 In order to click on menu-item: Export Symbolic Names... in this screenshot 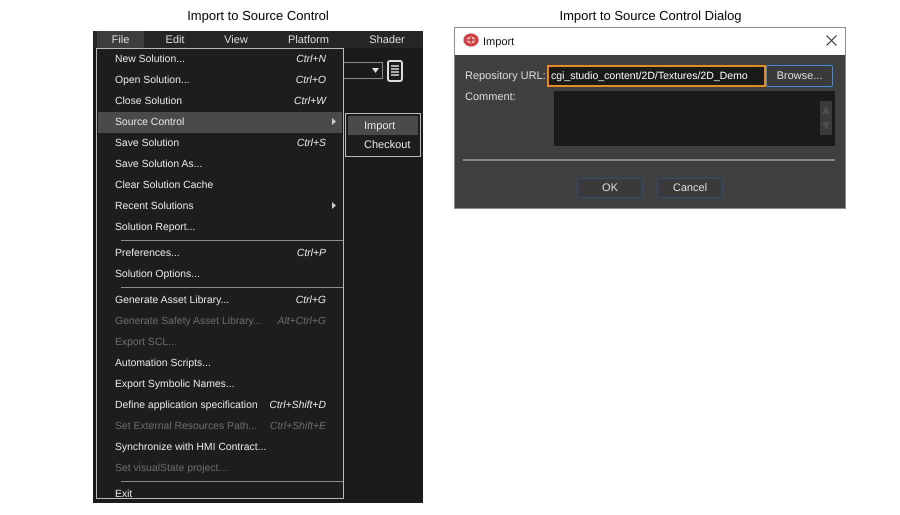, I will do `click(220, 384)`.